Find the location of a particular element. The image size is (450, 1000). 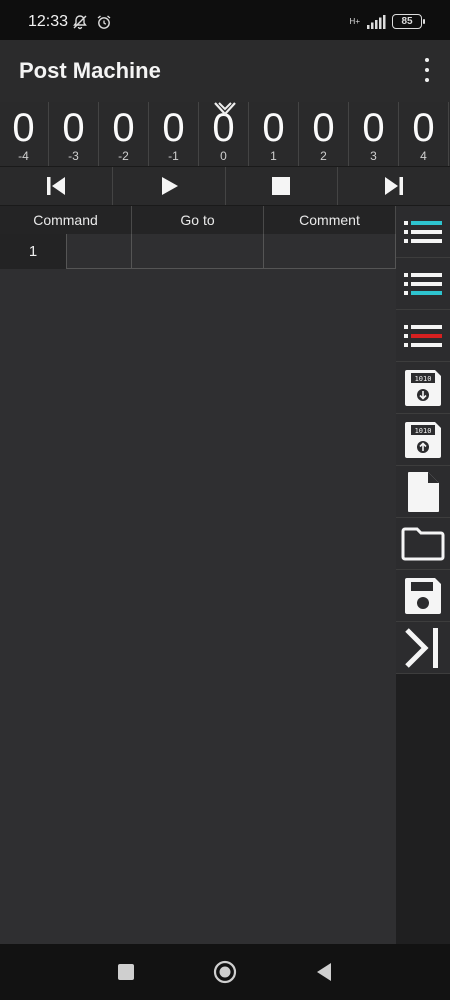

load-tape-button: 1010 is located at coordinates (423, 440).